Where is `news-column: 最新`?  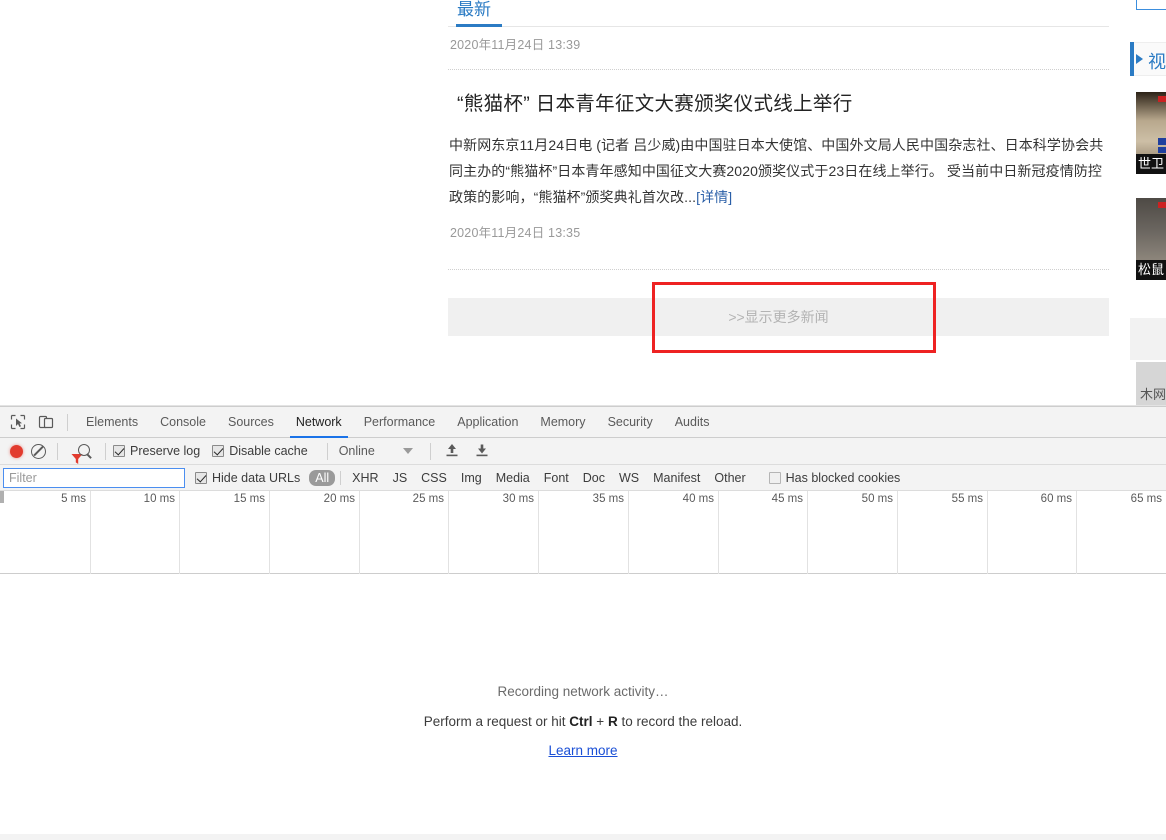
news-column: 最新 is located at coordinates (778, 13).